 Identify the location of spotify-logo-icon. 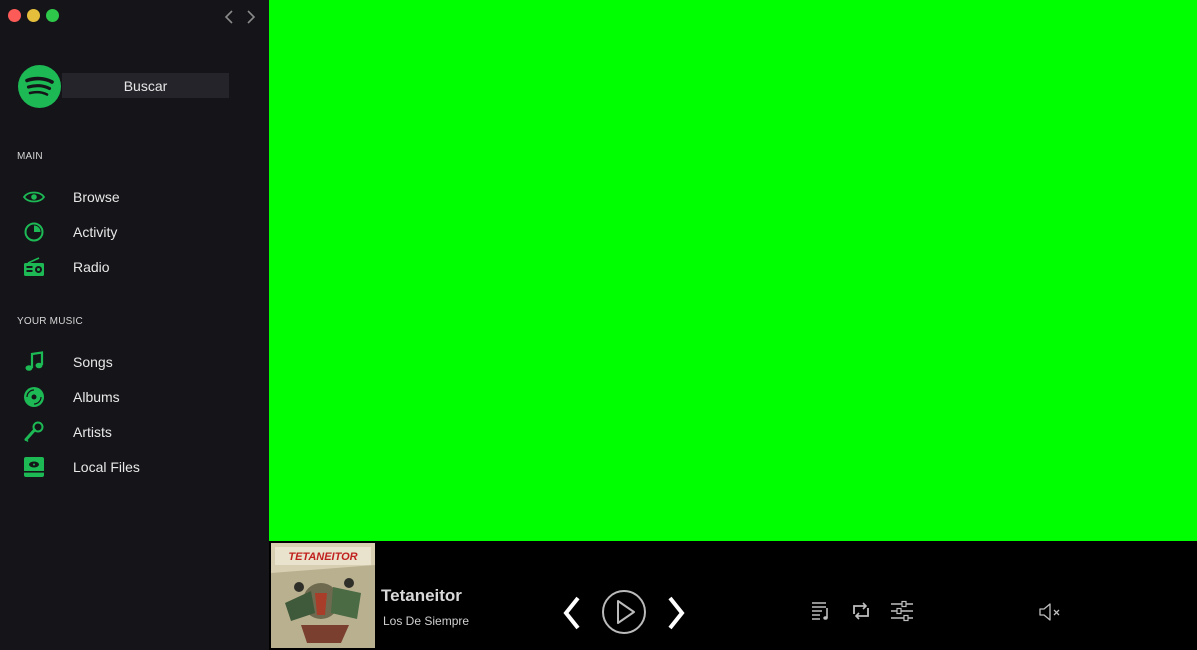
(39, 86).